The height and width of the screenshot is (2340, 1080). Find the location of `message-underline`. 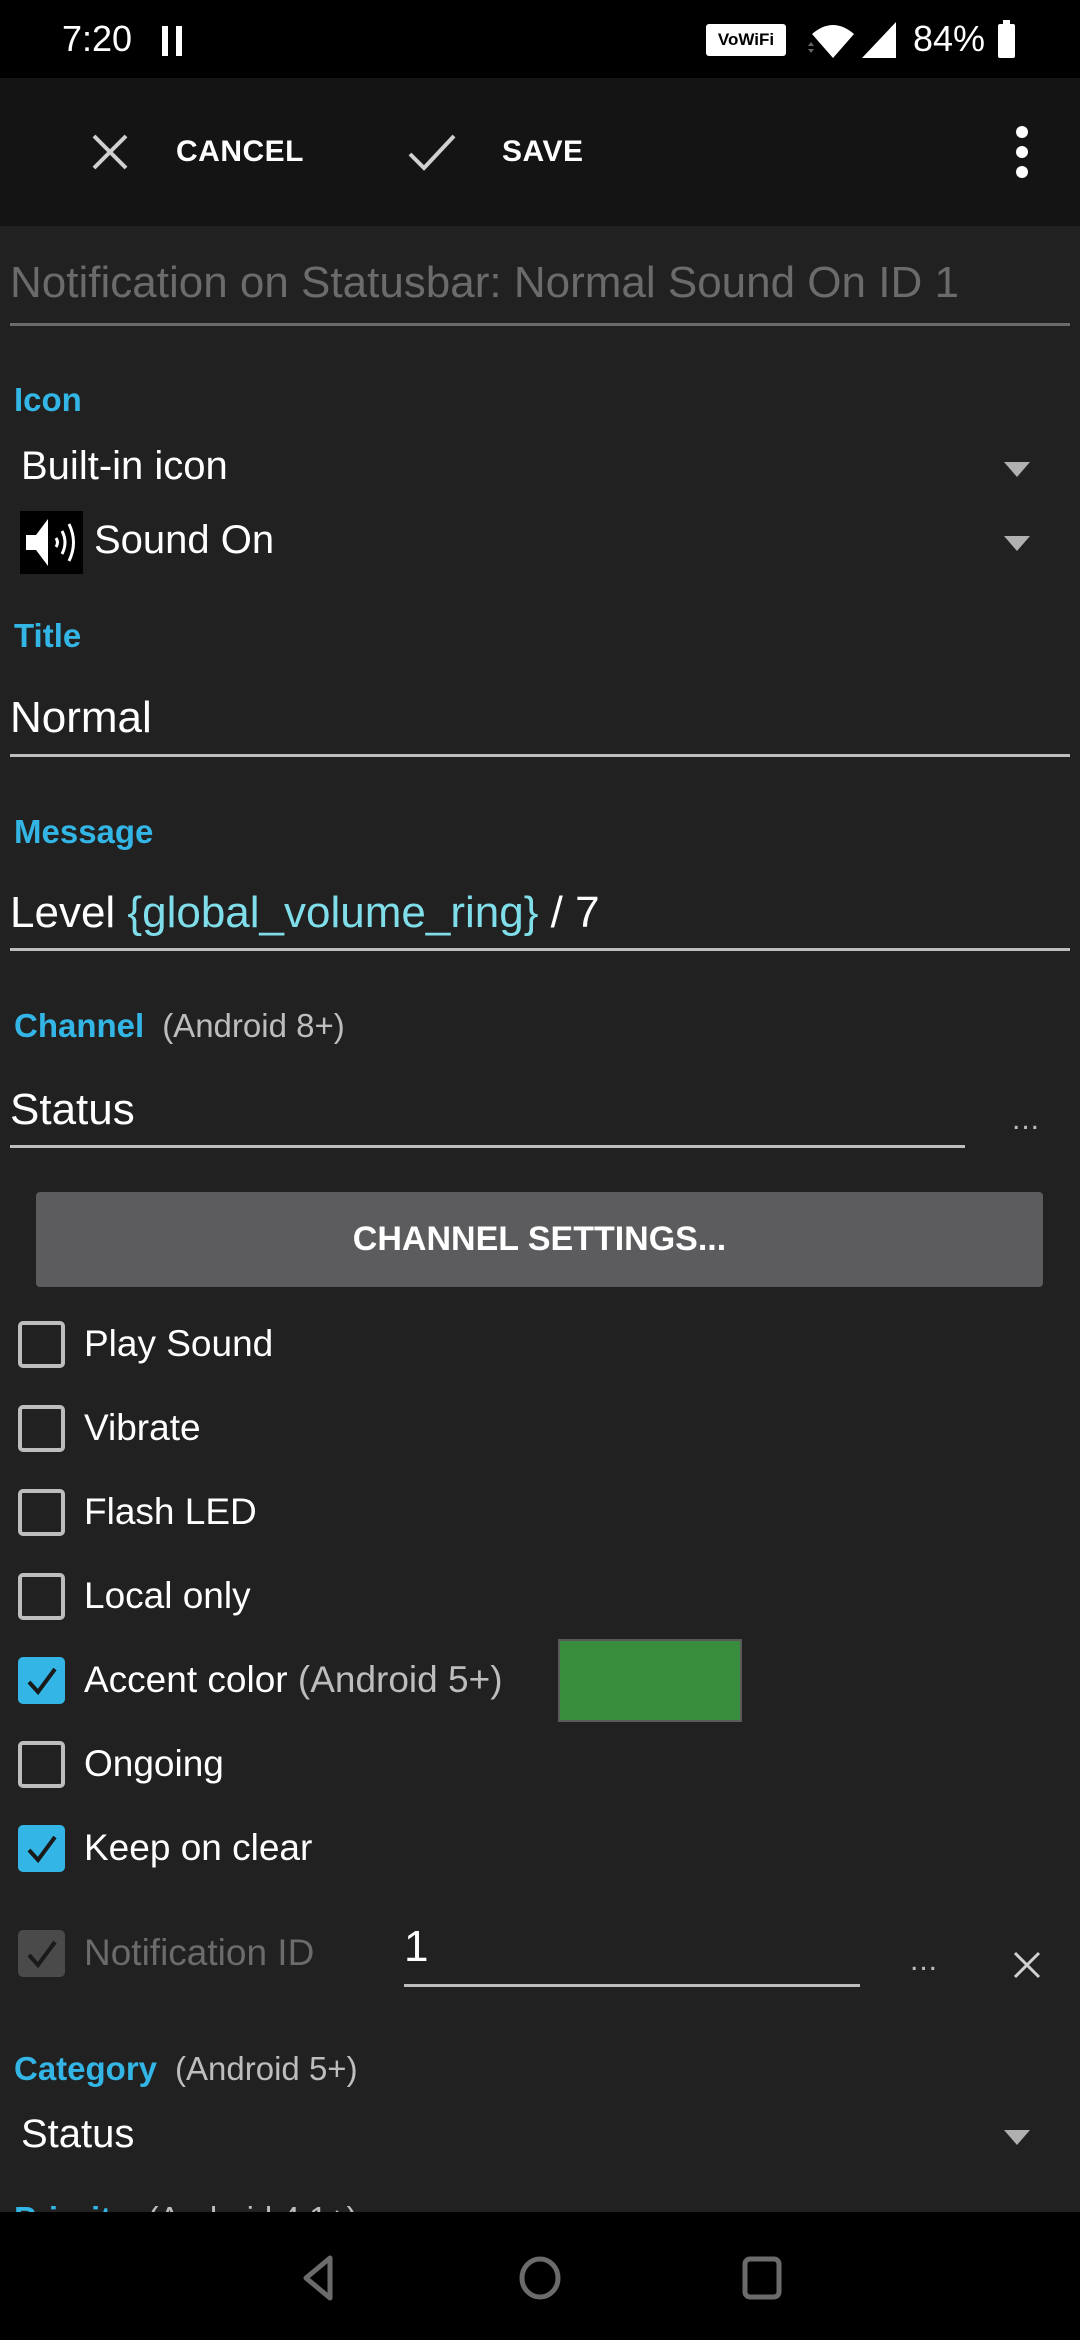

message-underline is located at coordinates (540, 949).